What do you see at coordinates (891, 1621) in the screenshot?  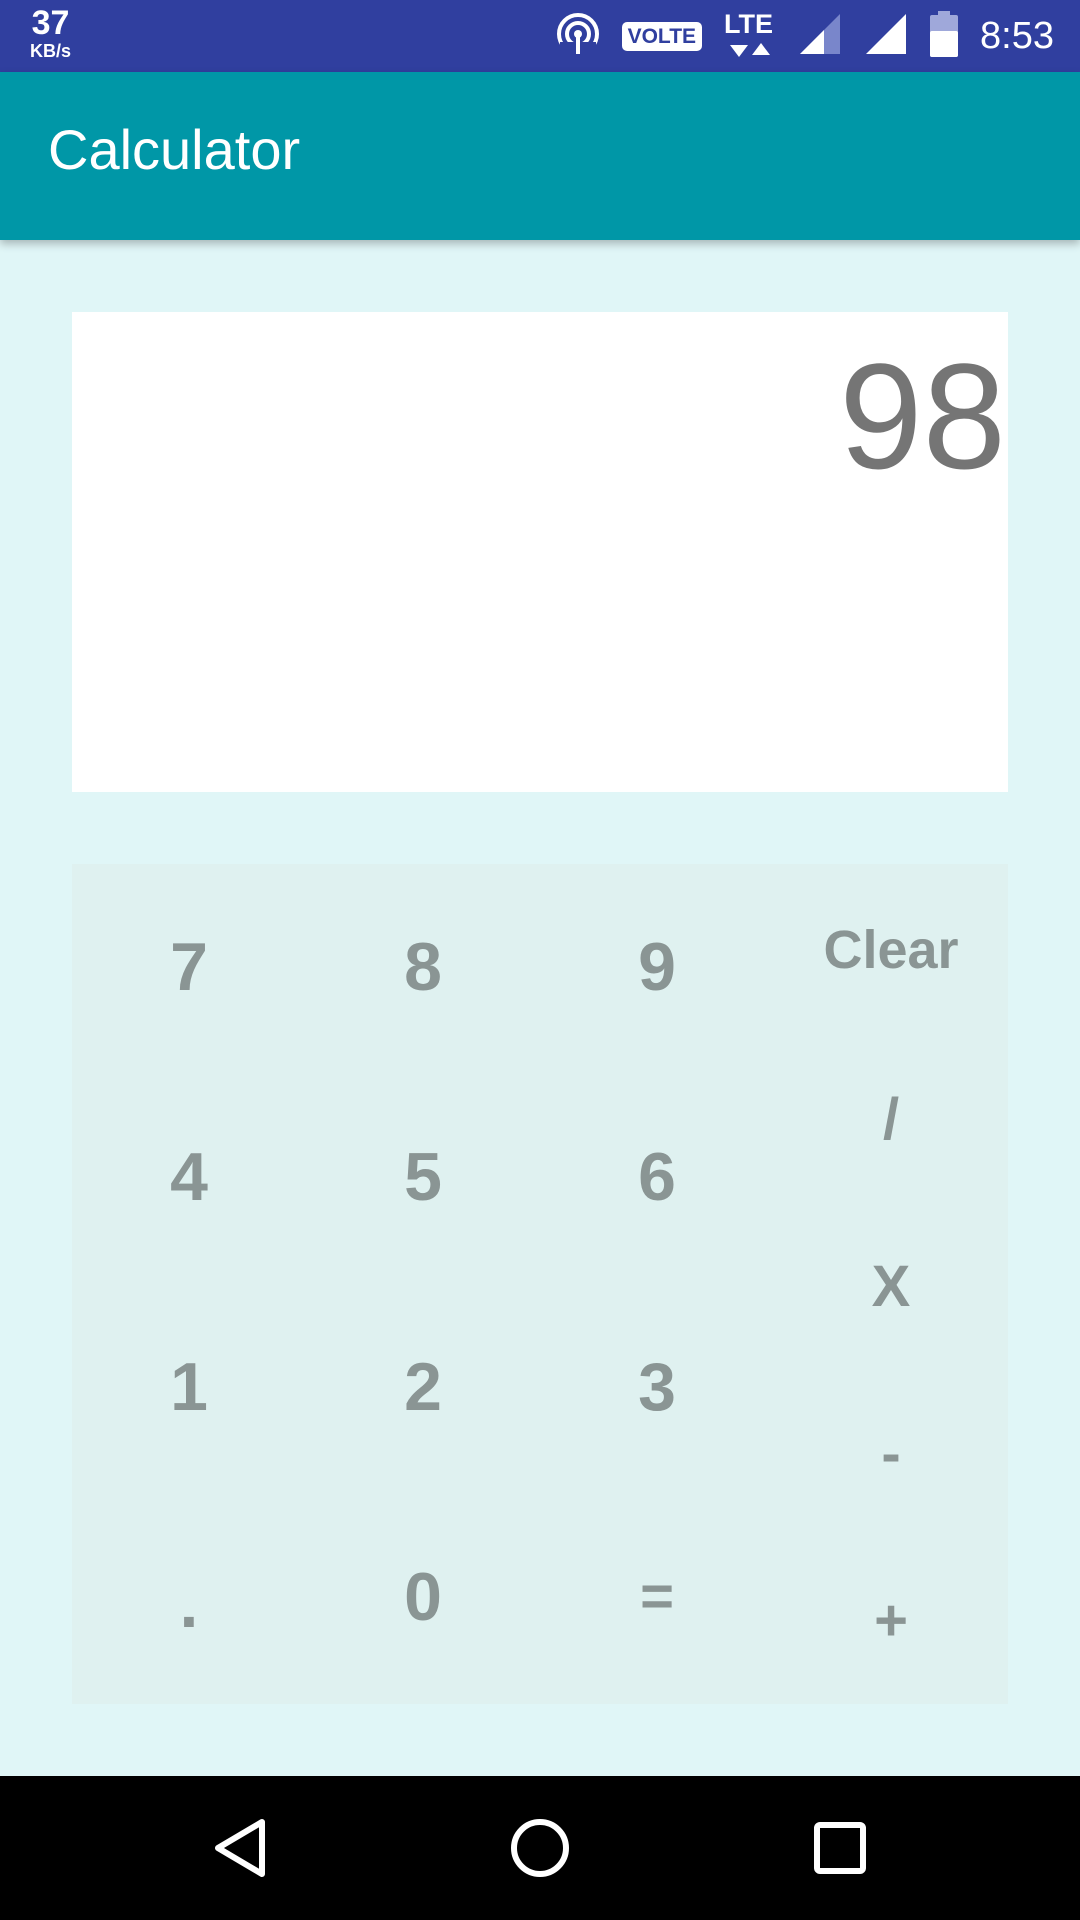 I see `add-button: +` at bounding box center [891, 1621].